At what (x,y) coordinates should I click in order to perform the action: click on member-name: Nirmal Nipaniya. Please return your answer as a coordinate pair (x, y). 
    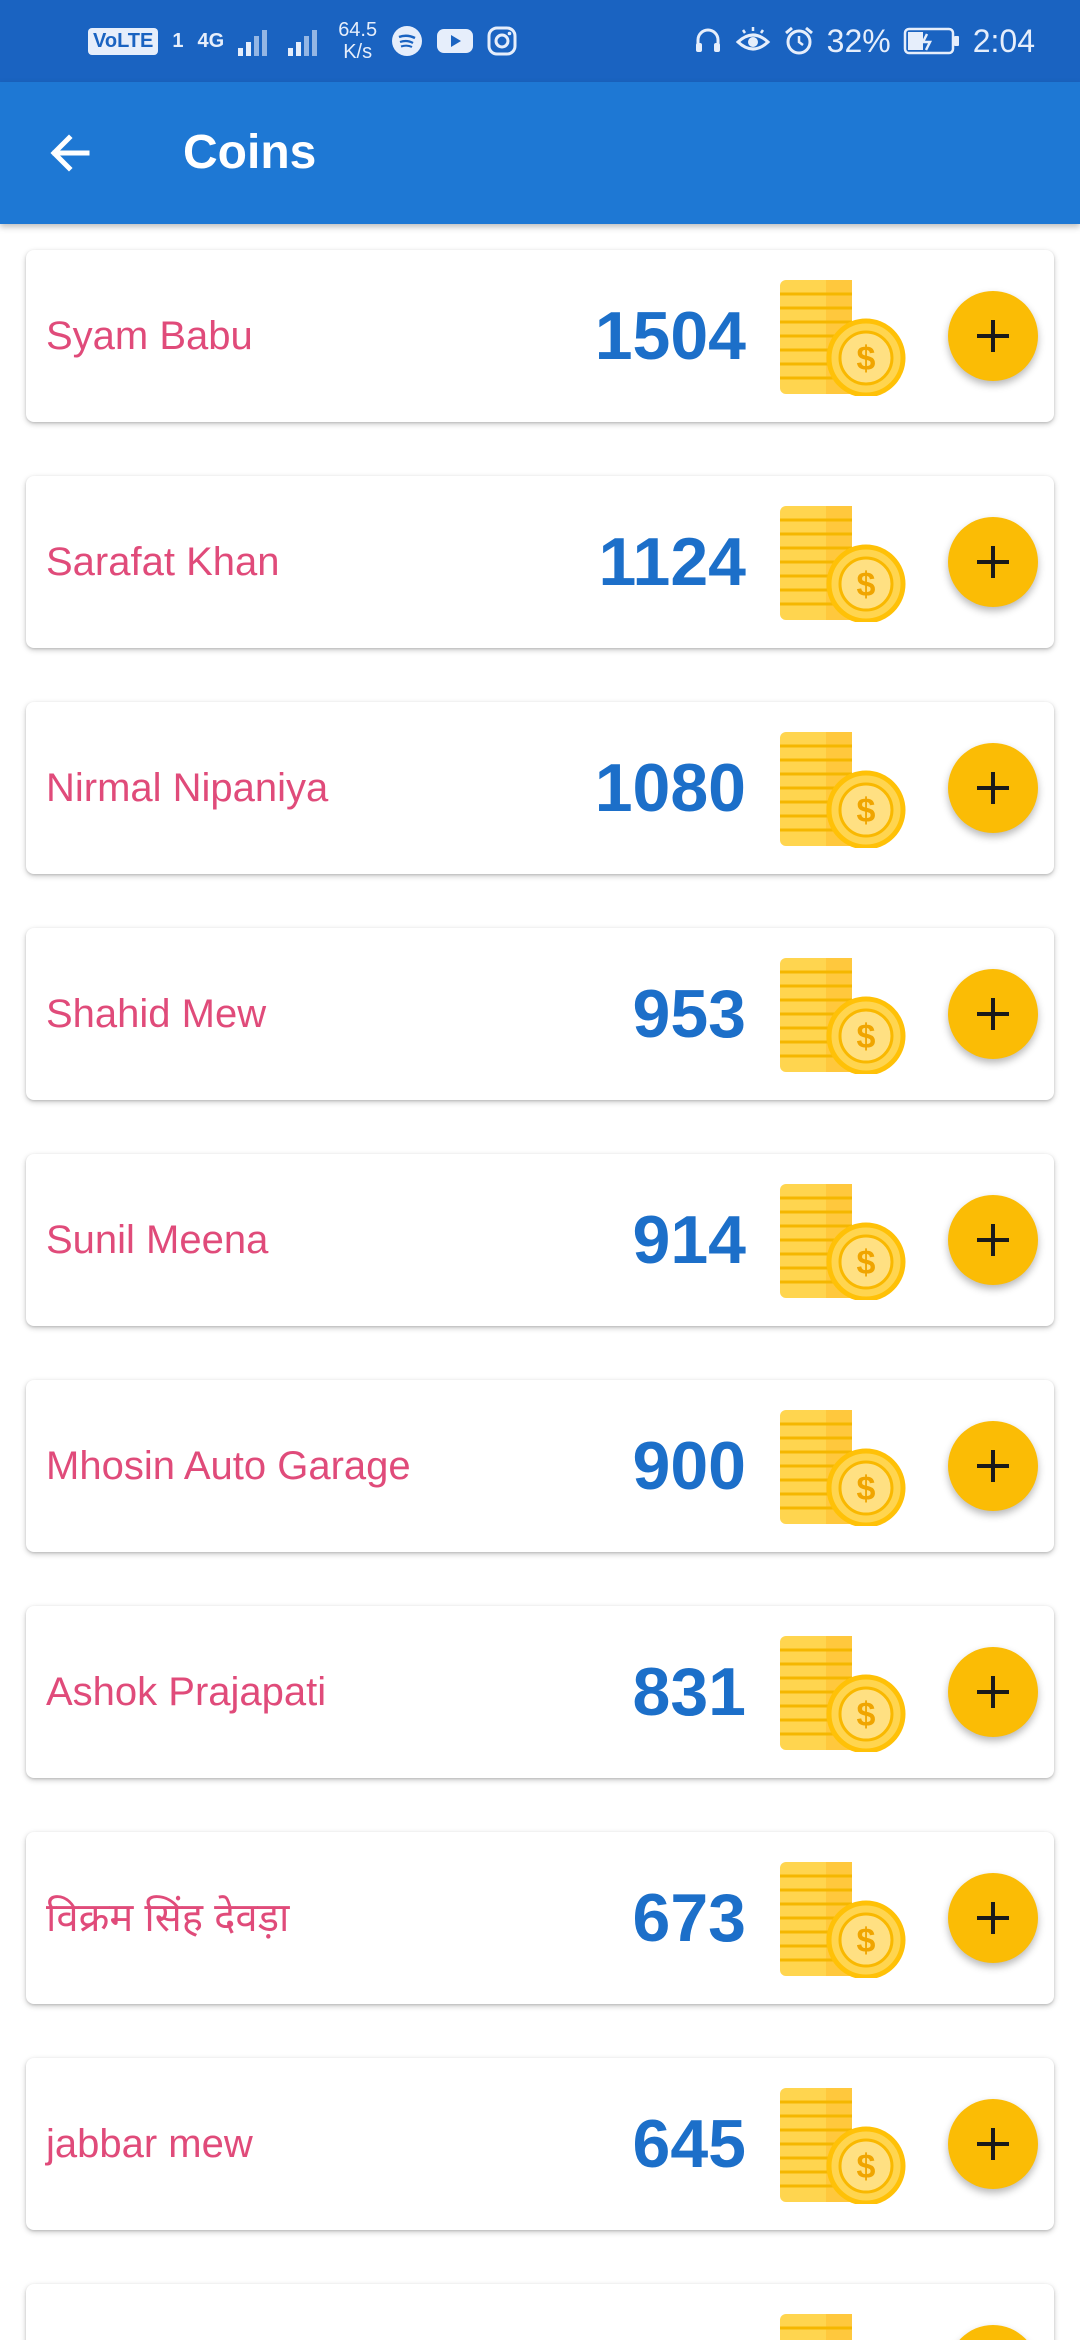
    Looking at the image, I should click on (187, 788).